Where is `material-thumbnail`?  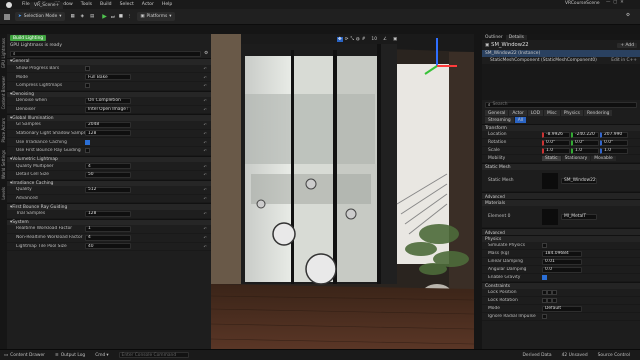
material-thumbnail is located at coordinates (550, 216).